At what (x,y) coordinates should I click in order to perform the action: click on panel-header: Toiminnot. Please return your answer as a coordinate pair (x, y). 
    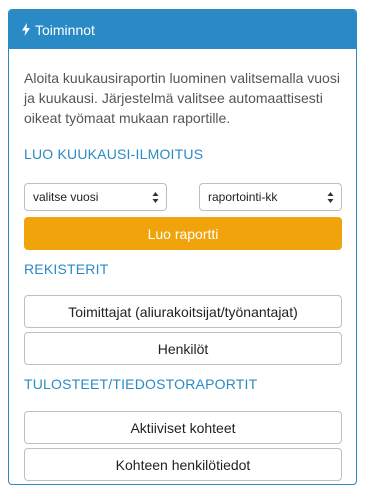
    Looking at the image, I should click on (182, 29).